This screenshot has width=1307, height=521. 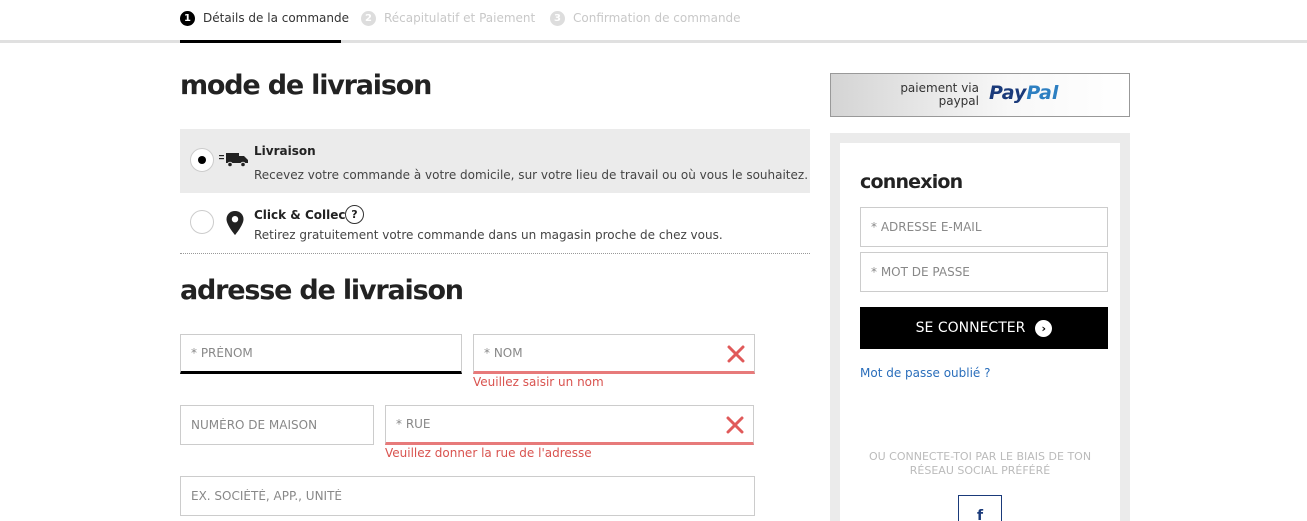 I want to click on step-order-details: 1 Détails de la commande, so click(x=264, y=18).